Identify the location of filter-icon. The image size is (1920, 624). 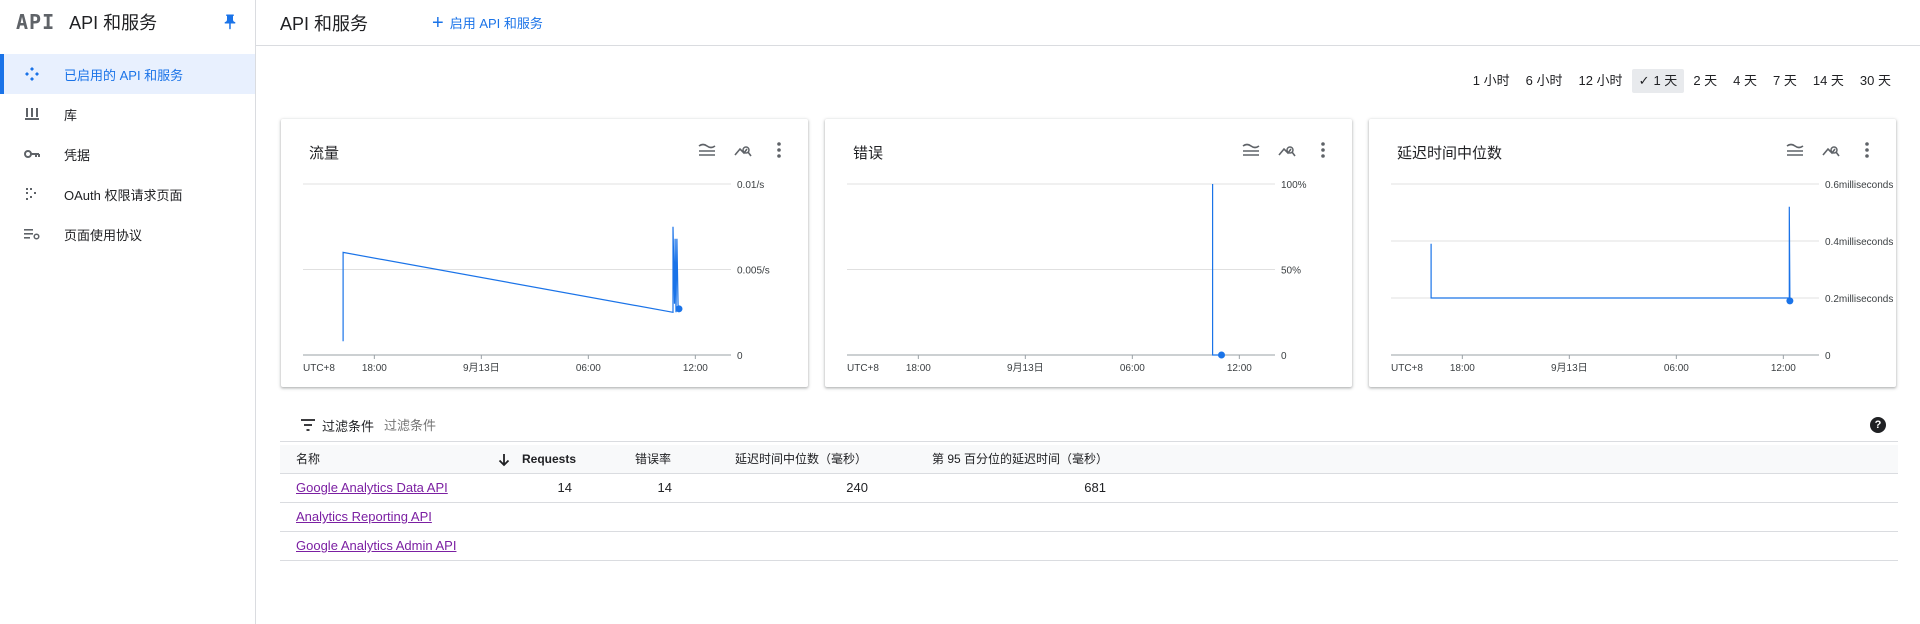
(308, 425).